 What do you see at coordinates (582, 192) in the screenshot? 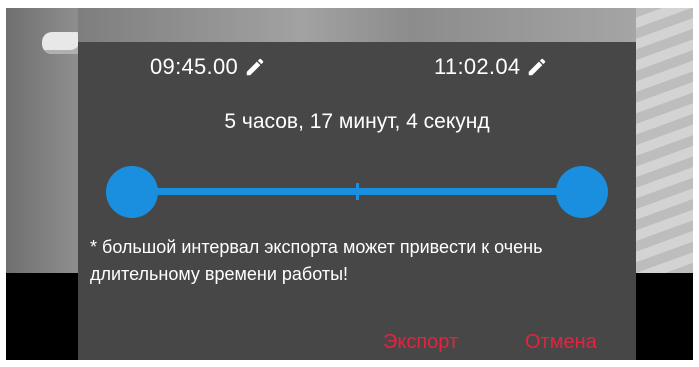
I see `range-end-handle` at bounding box center [582, 192].